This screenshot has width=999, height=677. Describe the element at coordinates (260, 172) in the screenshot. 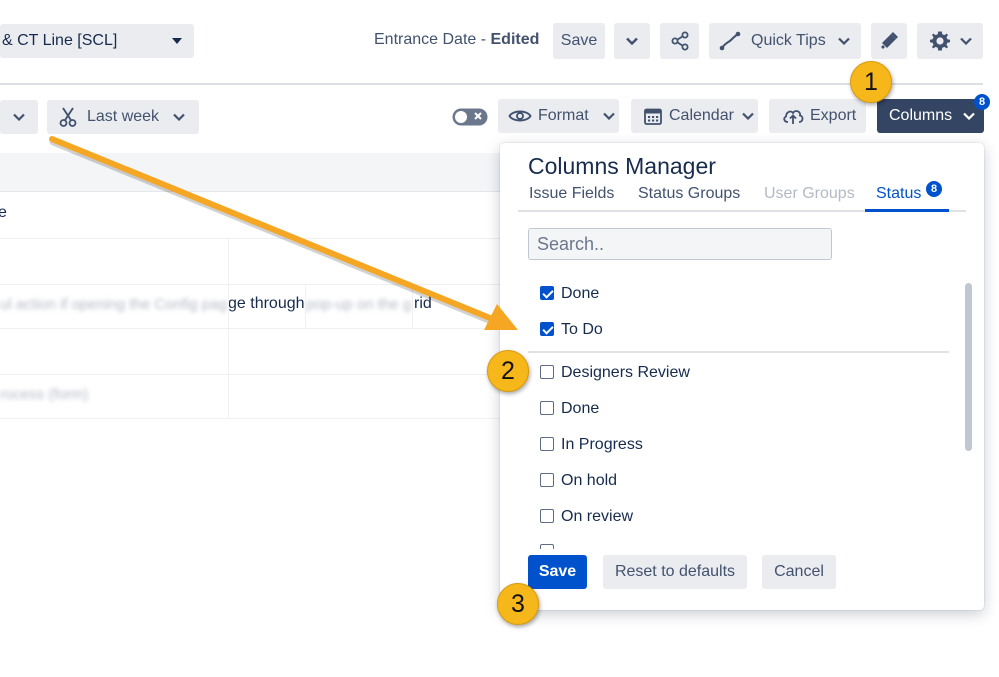

I see `grid-header` at that location.